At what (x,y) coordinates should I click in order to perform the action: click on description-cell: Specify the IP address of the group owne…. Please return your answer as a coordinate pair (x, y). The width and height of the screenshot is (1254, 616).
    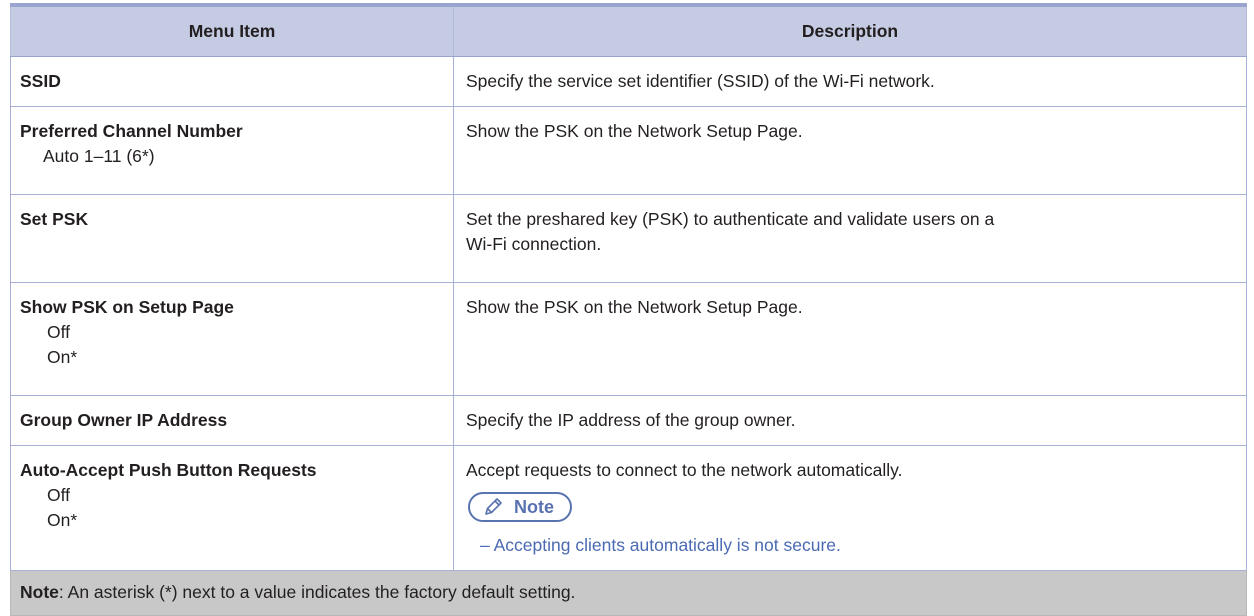
    Looking at the image, I should click on (850, 421).